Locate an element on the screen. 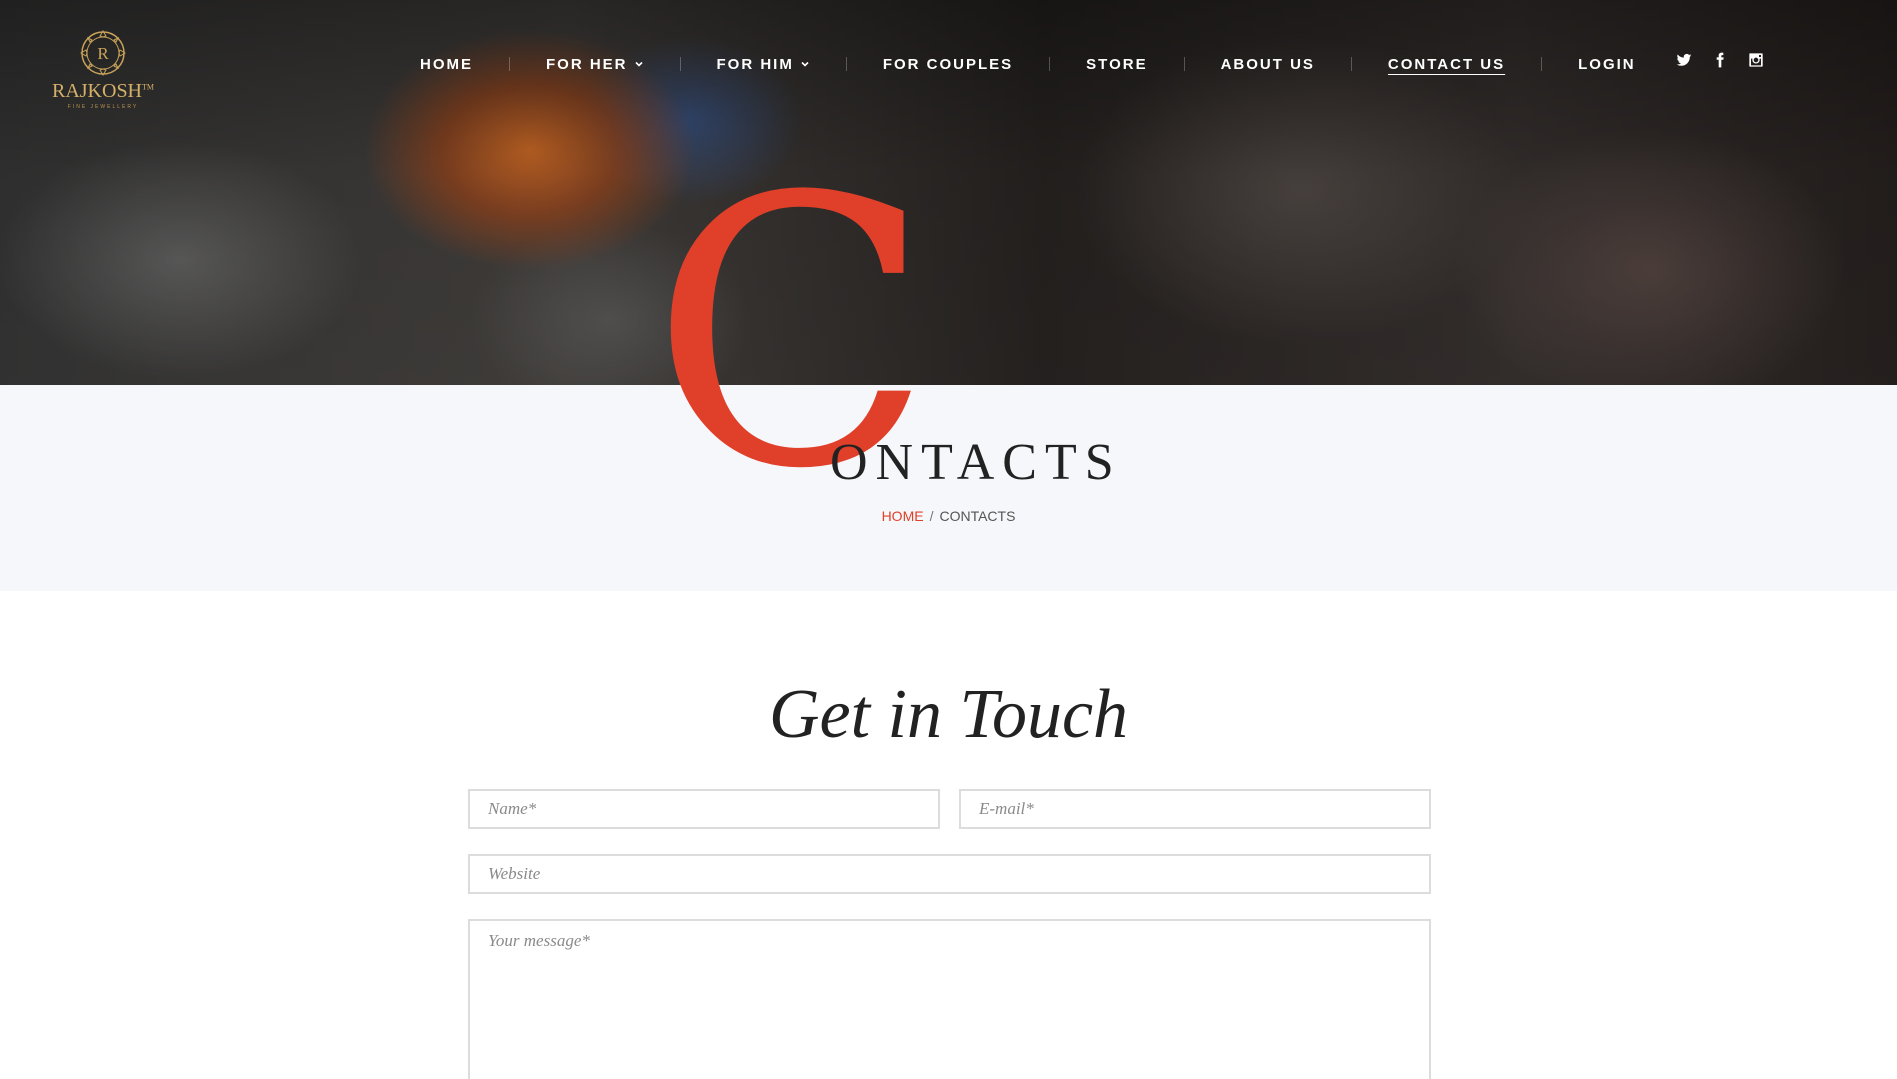 The image size is (1897, 1079). name-field is located at coordinates (704, 809).